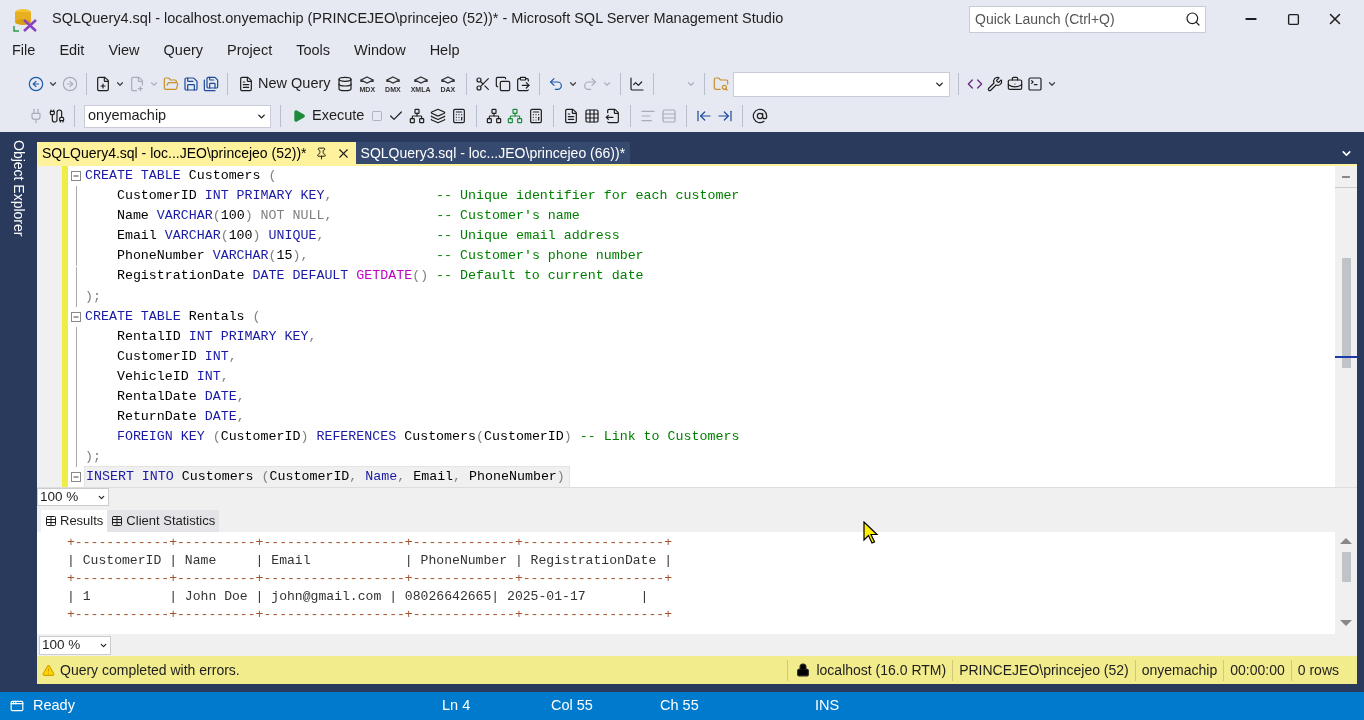 The height and width of the screenshot is (720, 1364). What do you see at coordinates (54, 706) in the screenshot?
I see `status-text: Ready` at bounding box center [54, 706].